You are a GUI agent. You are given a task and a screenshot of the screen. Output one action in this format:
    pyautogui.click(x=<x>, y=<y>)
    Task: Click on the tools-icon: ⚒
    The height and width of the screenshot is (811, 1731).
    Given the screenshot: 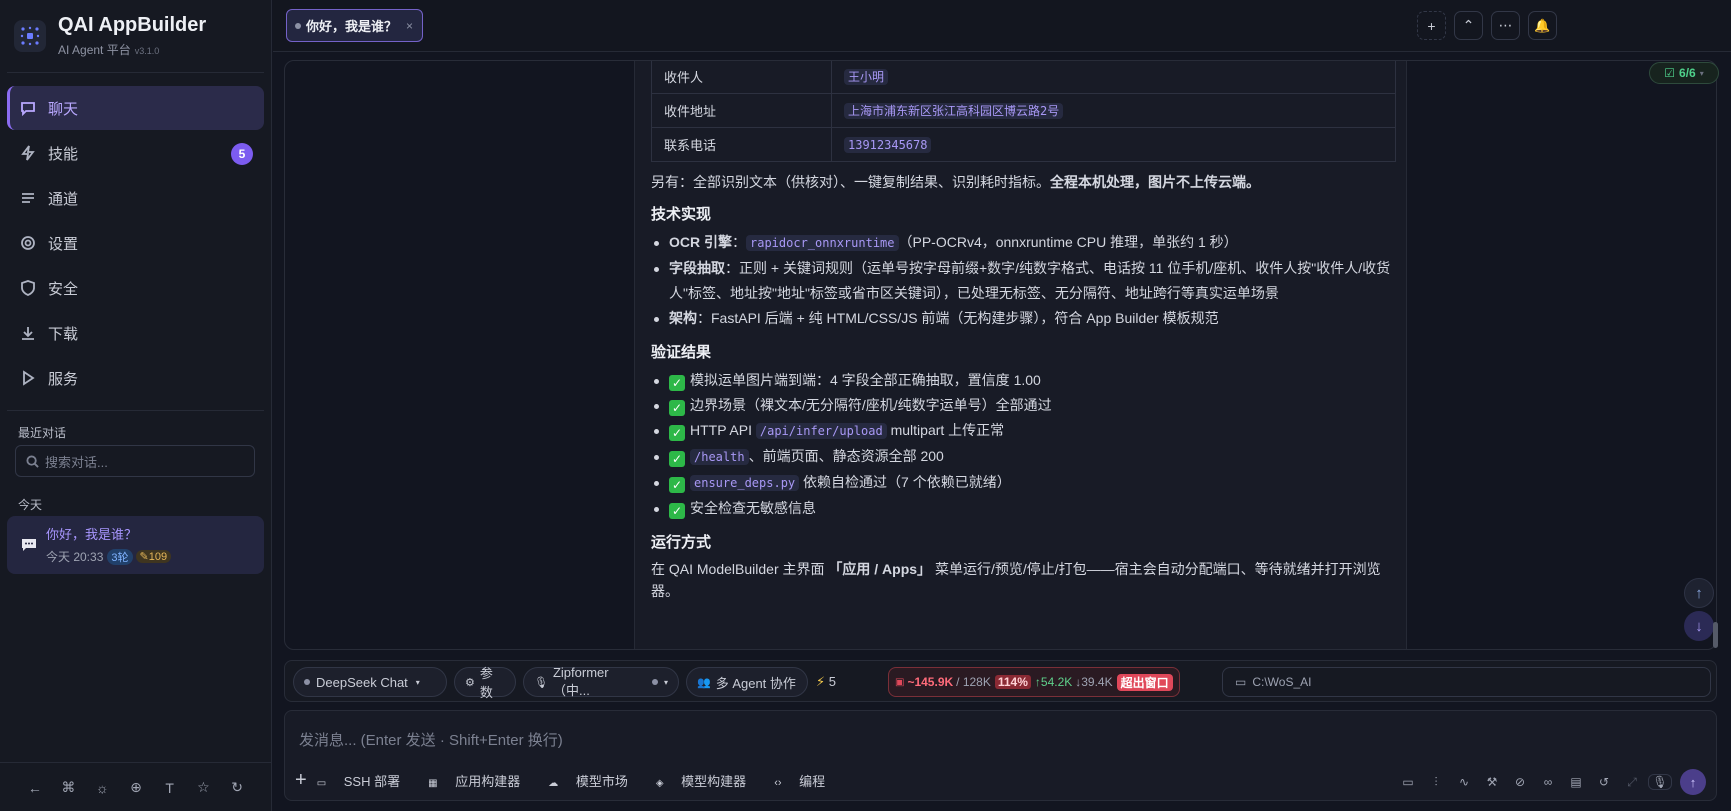 What is the action you would take?
    pyautogui.click(x=1492, y=782)
    